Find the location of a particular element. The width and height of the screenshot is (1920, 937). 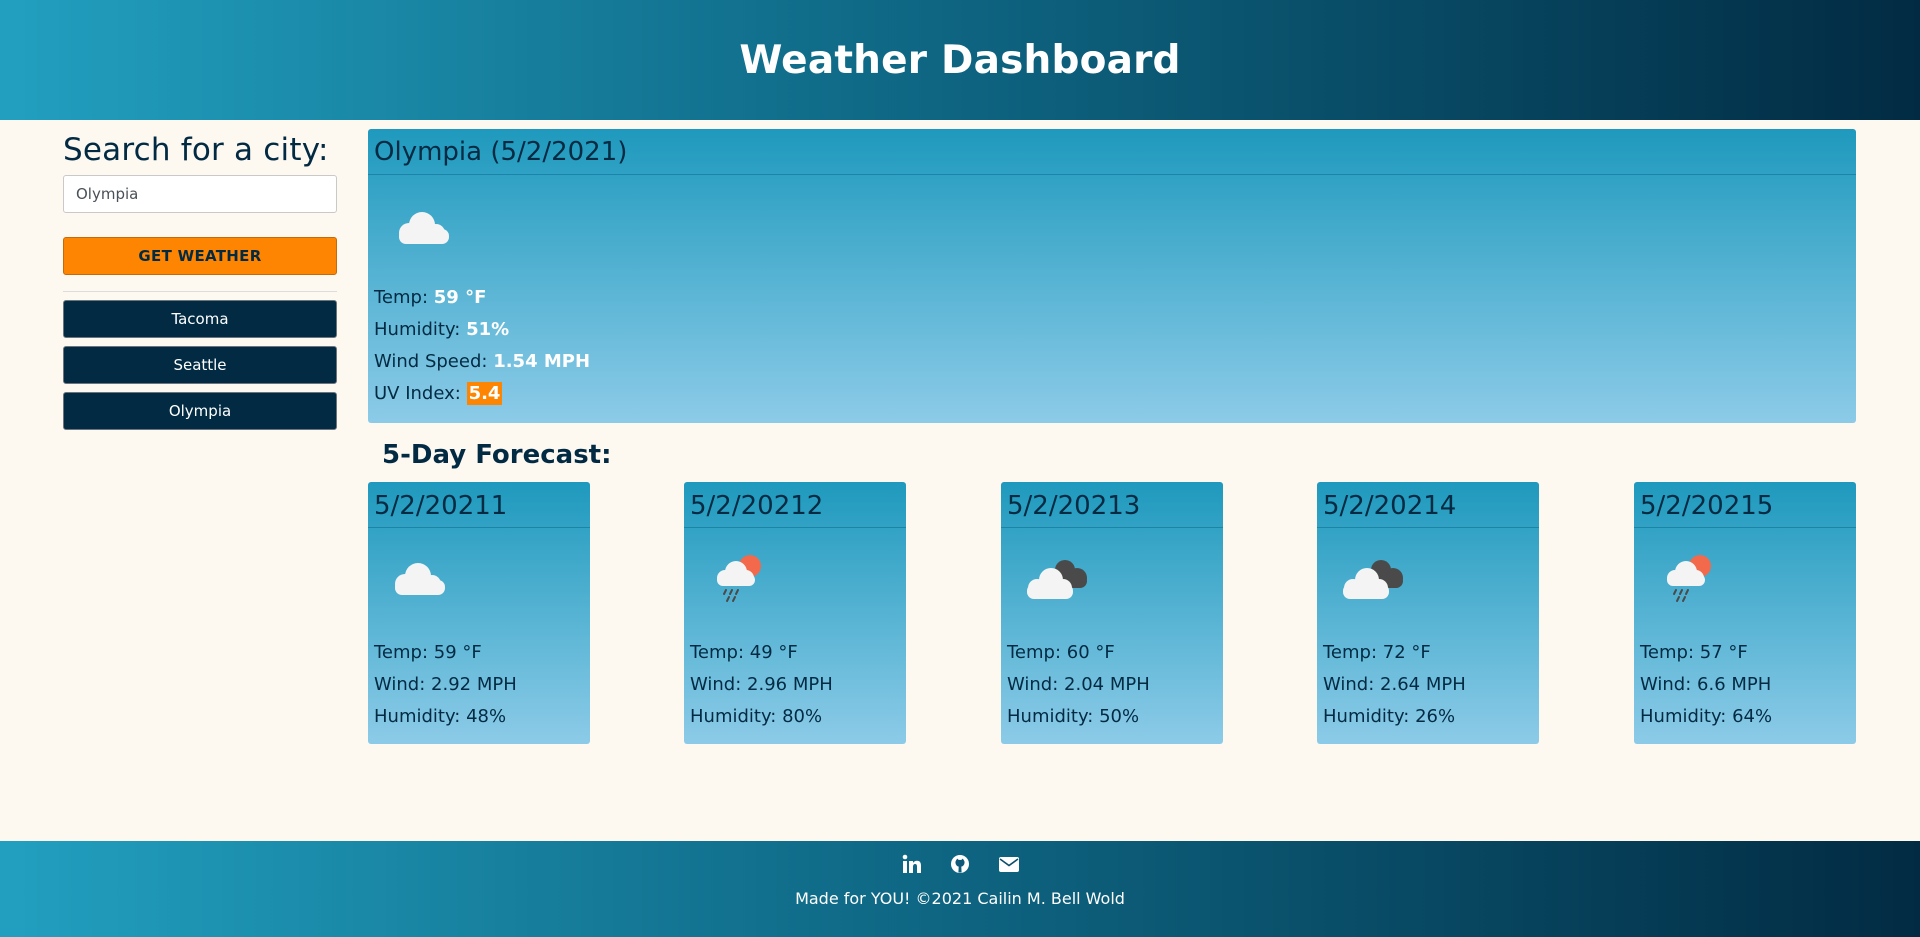

current-city-title: Olympia (5/2/2021) is located at coordinates (1112, 152).